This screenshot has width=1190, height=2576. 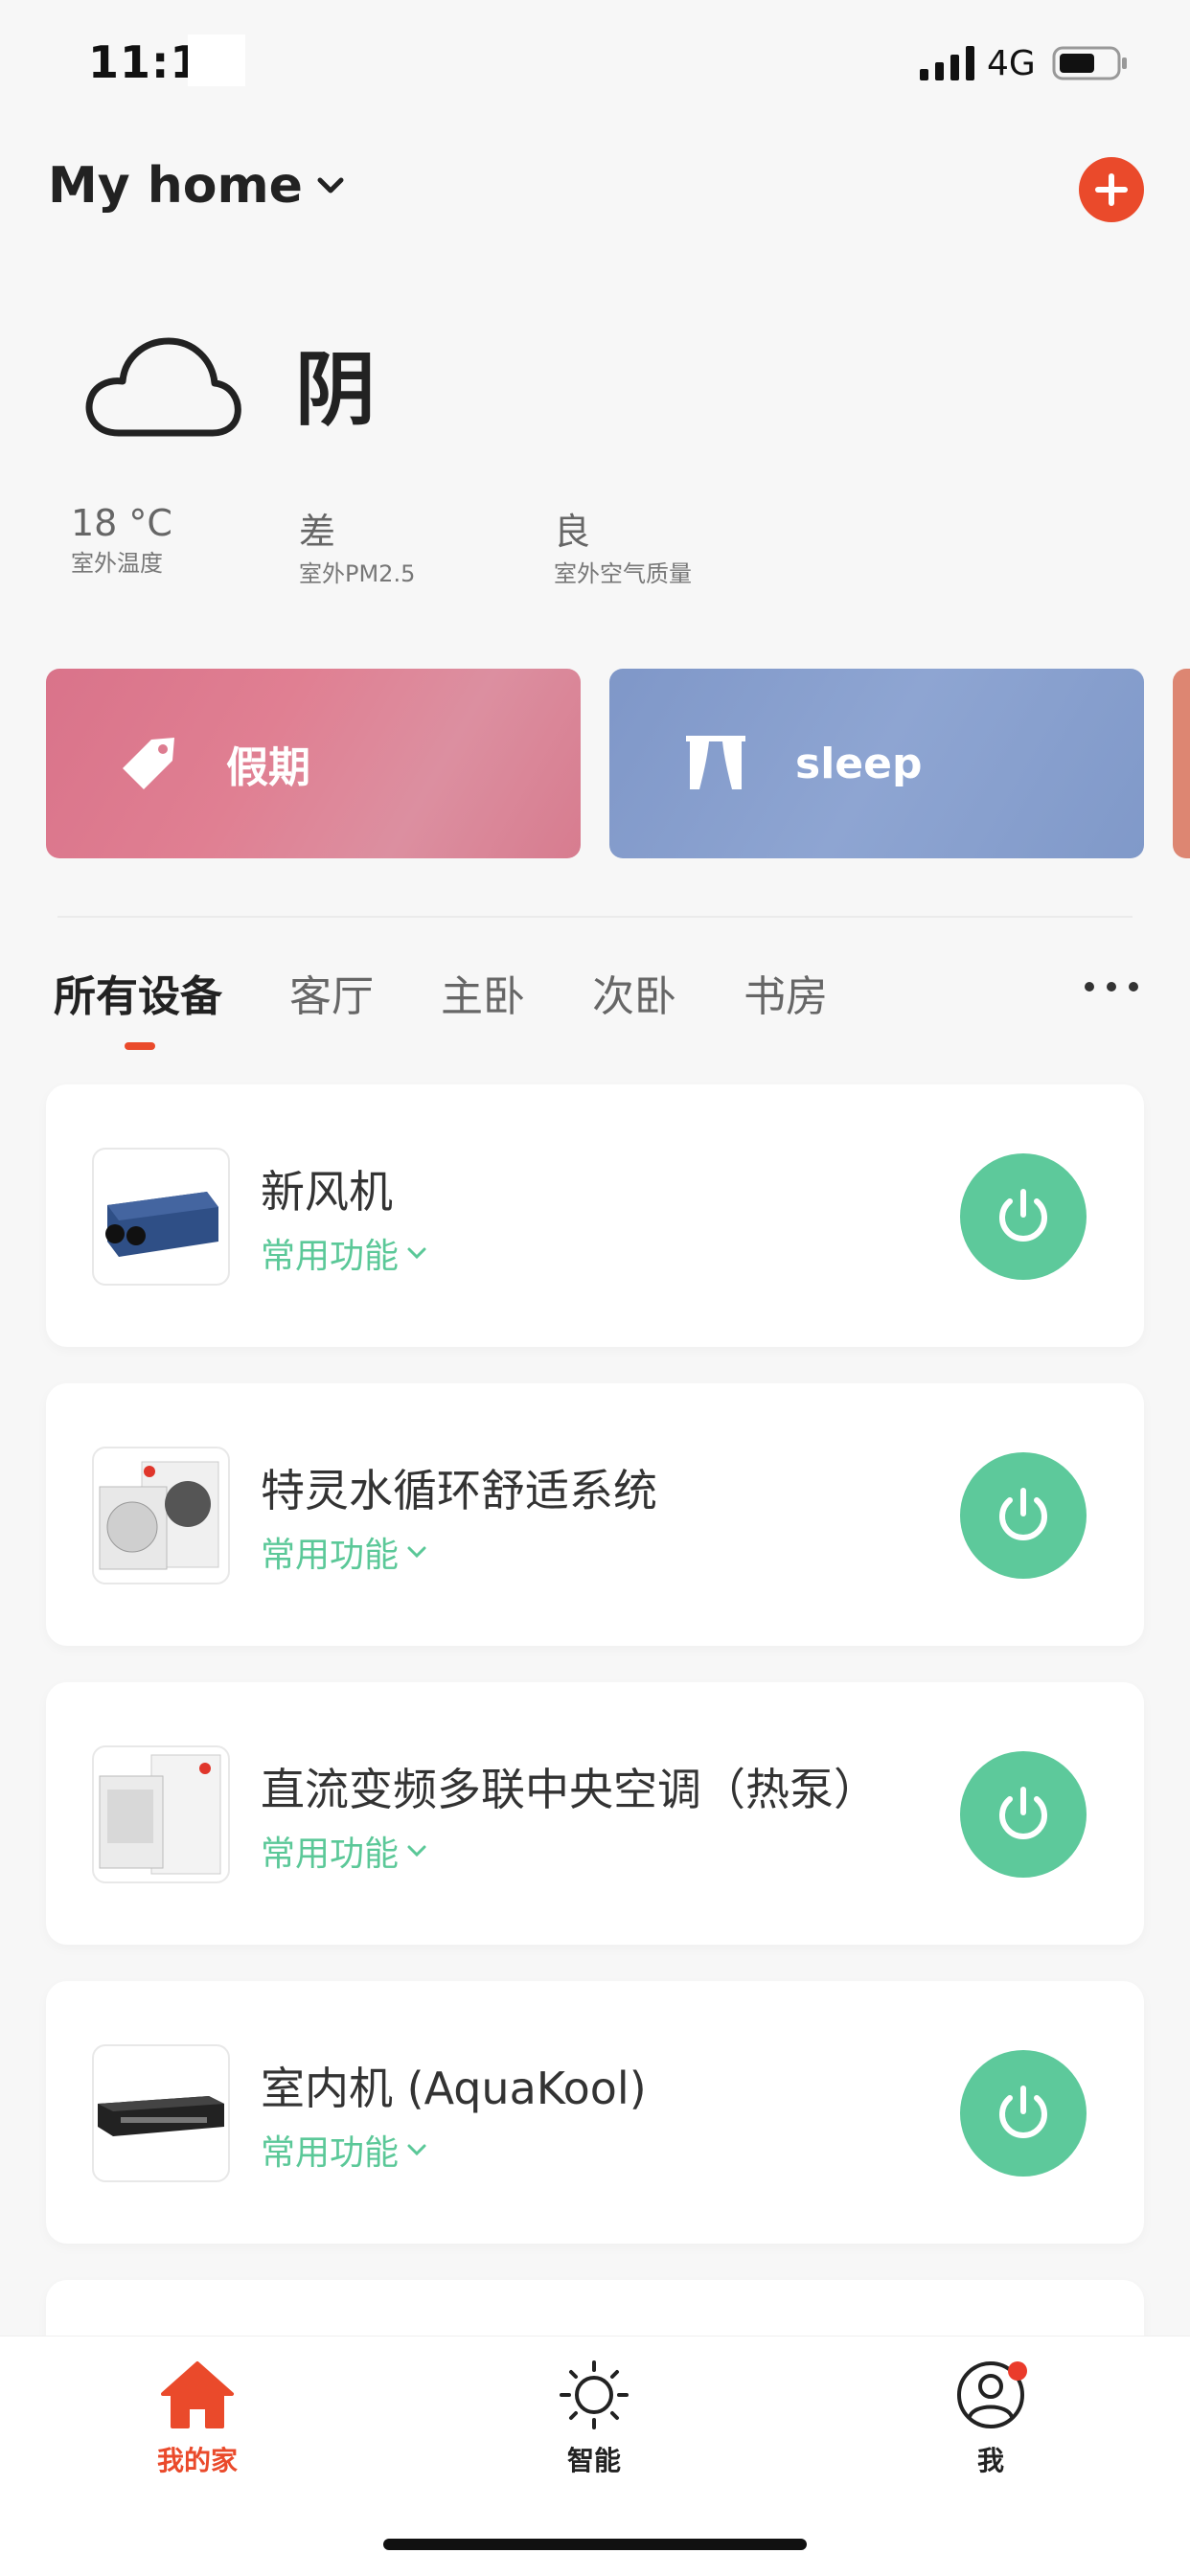 What do you see at coordinates (268, 767) in the screenshot?
I see `scene-label: 假期` at bounding box center [268, 767].